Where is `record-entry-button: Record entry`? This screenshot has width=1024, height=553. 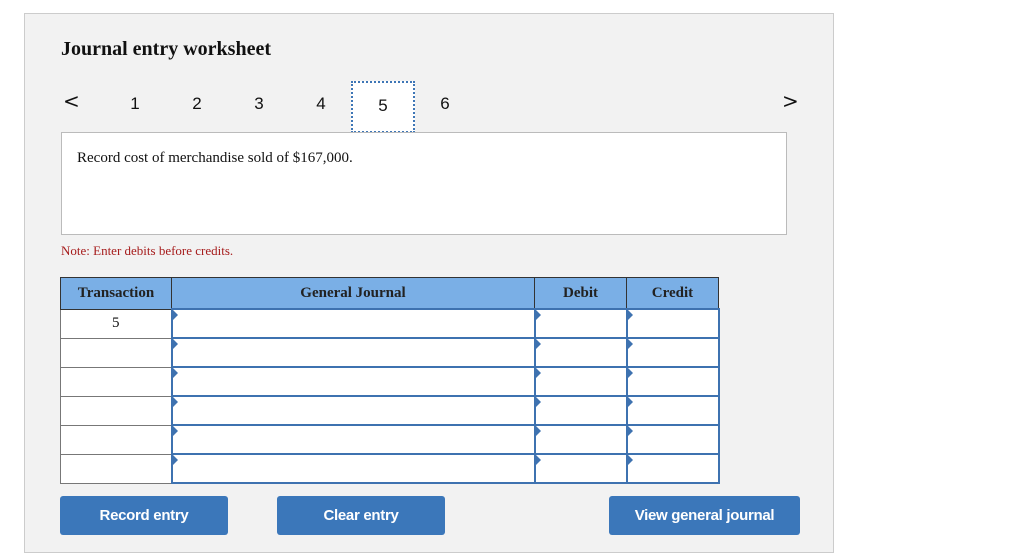 record-entry-button: Record entry is located at coordinates (144, 515).